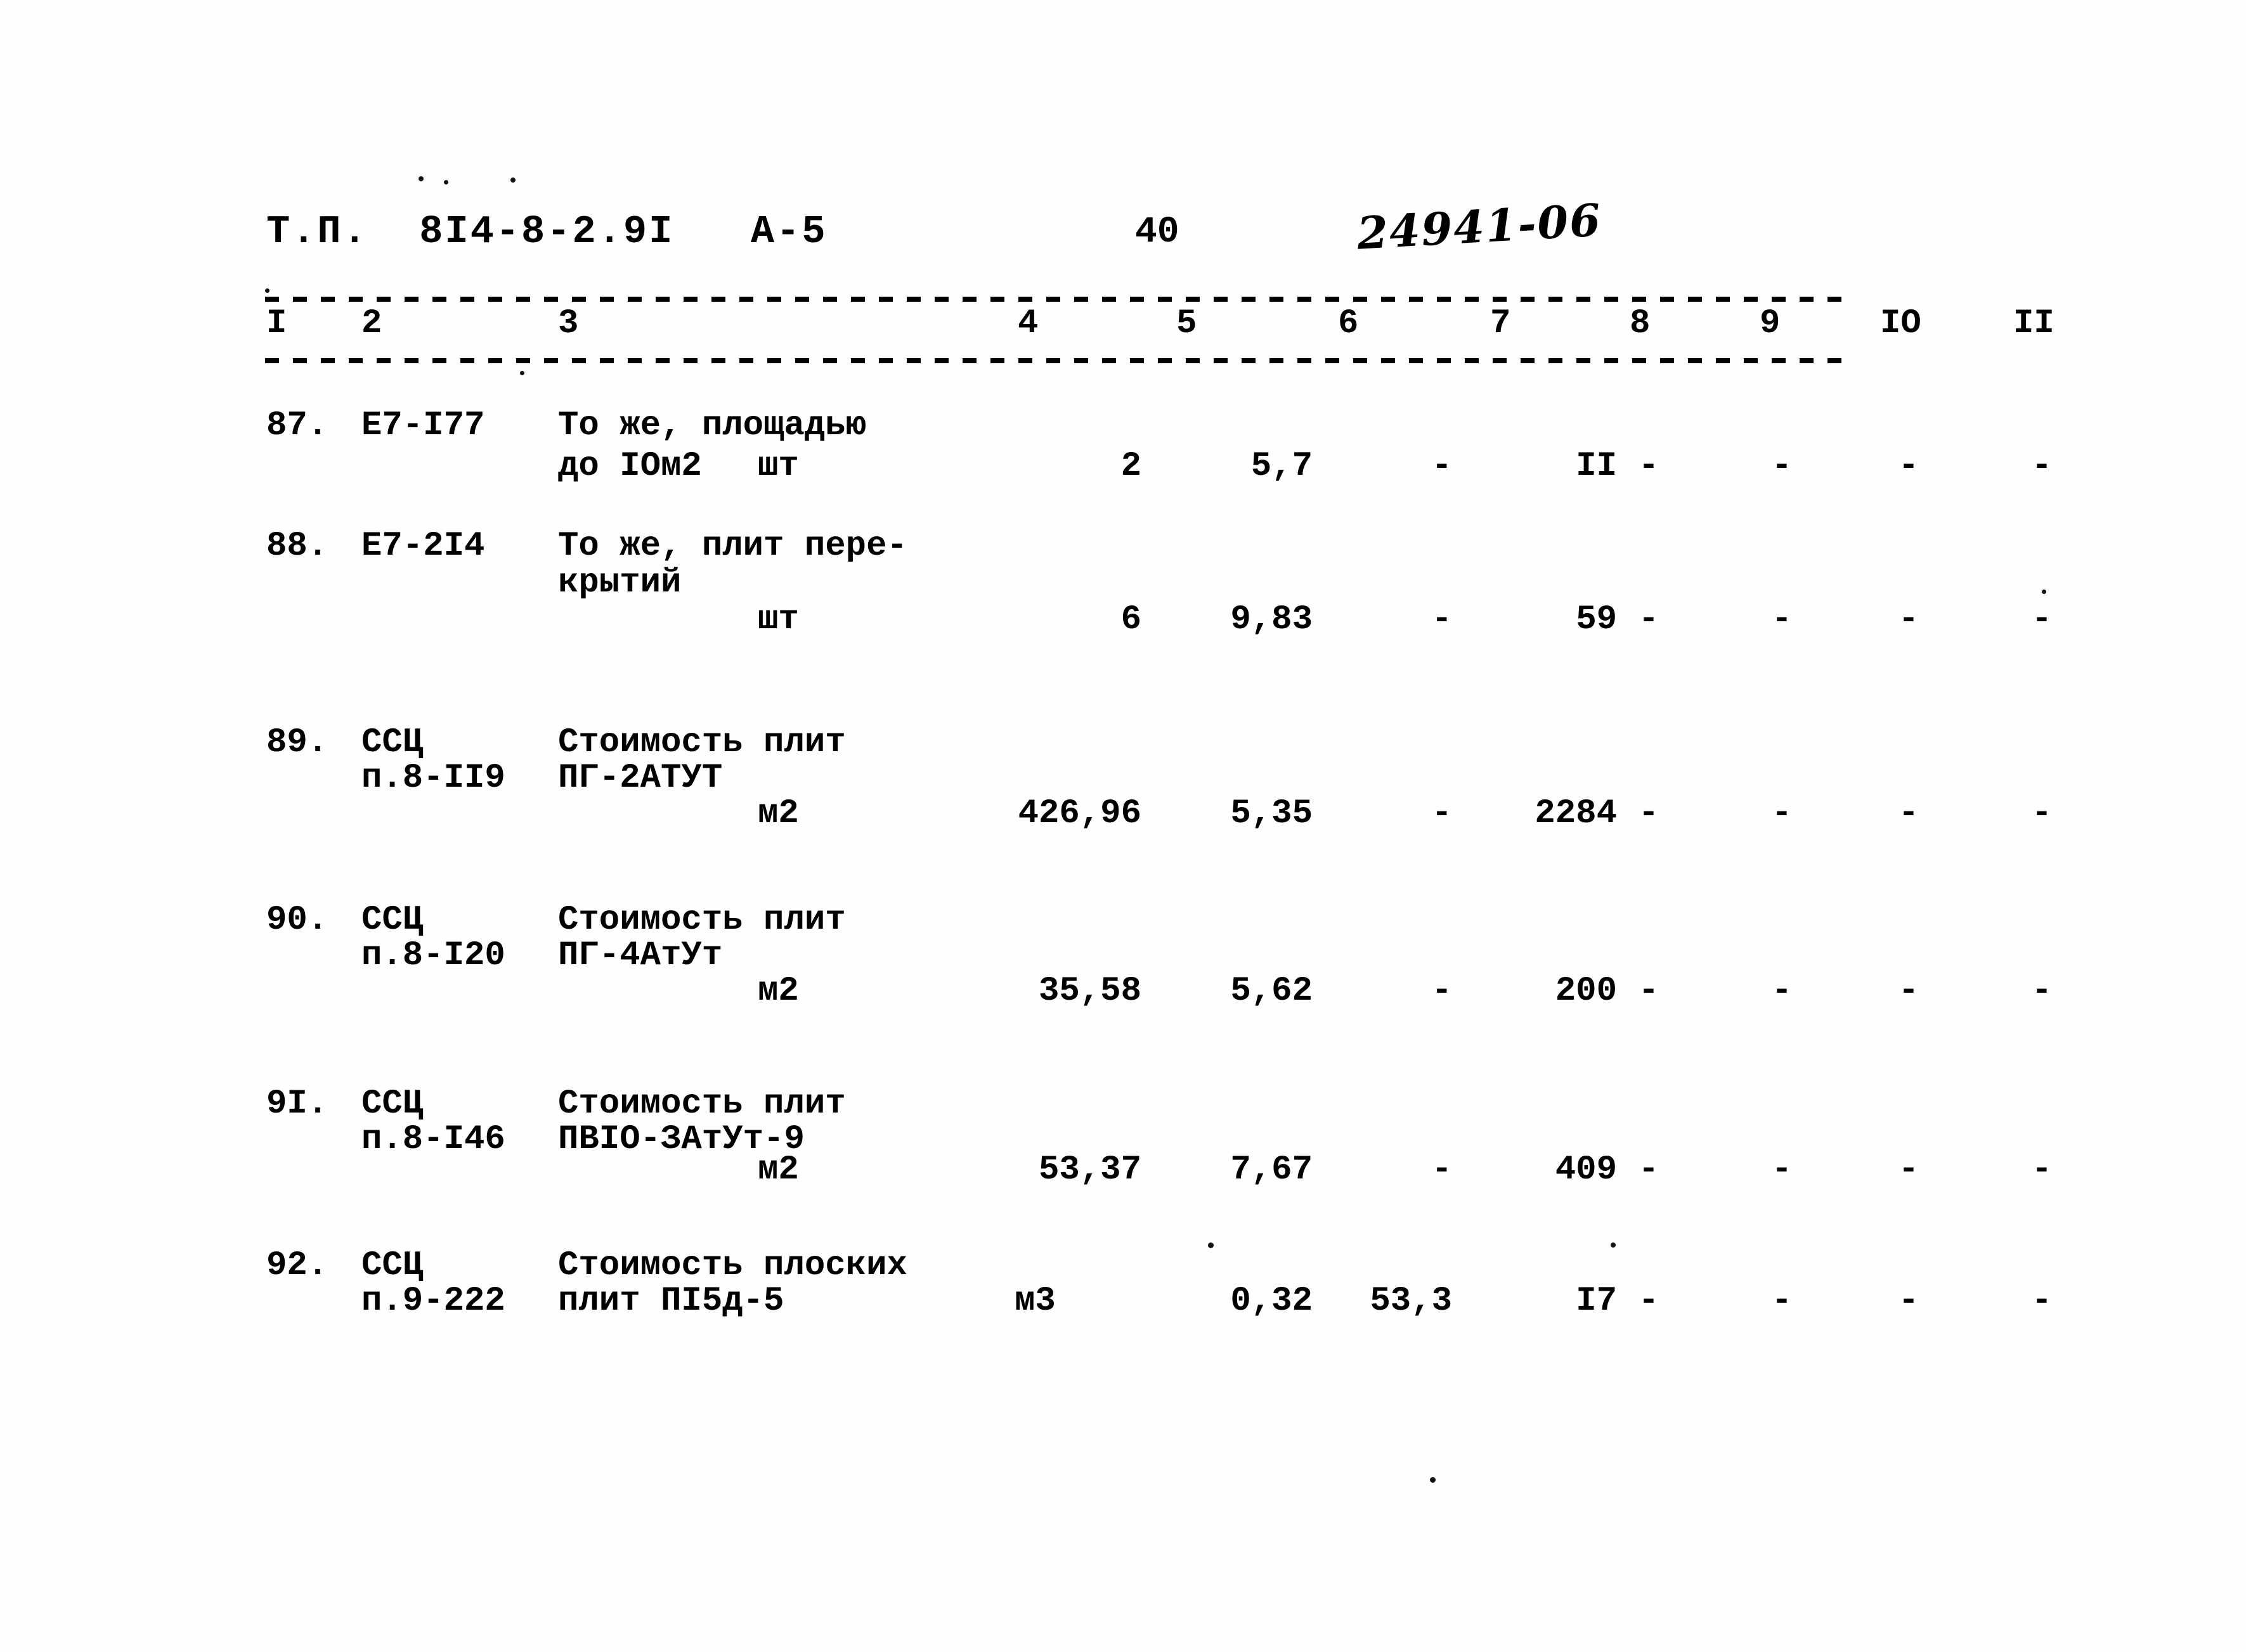 Image resolution: width=2246 pixels, height=1652 pixels. What do you see at coordinates (297, 920) in the screenshot?
I see `row-number: 90.` at bounding box center [297, 920].